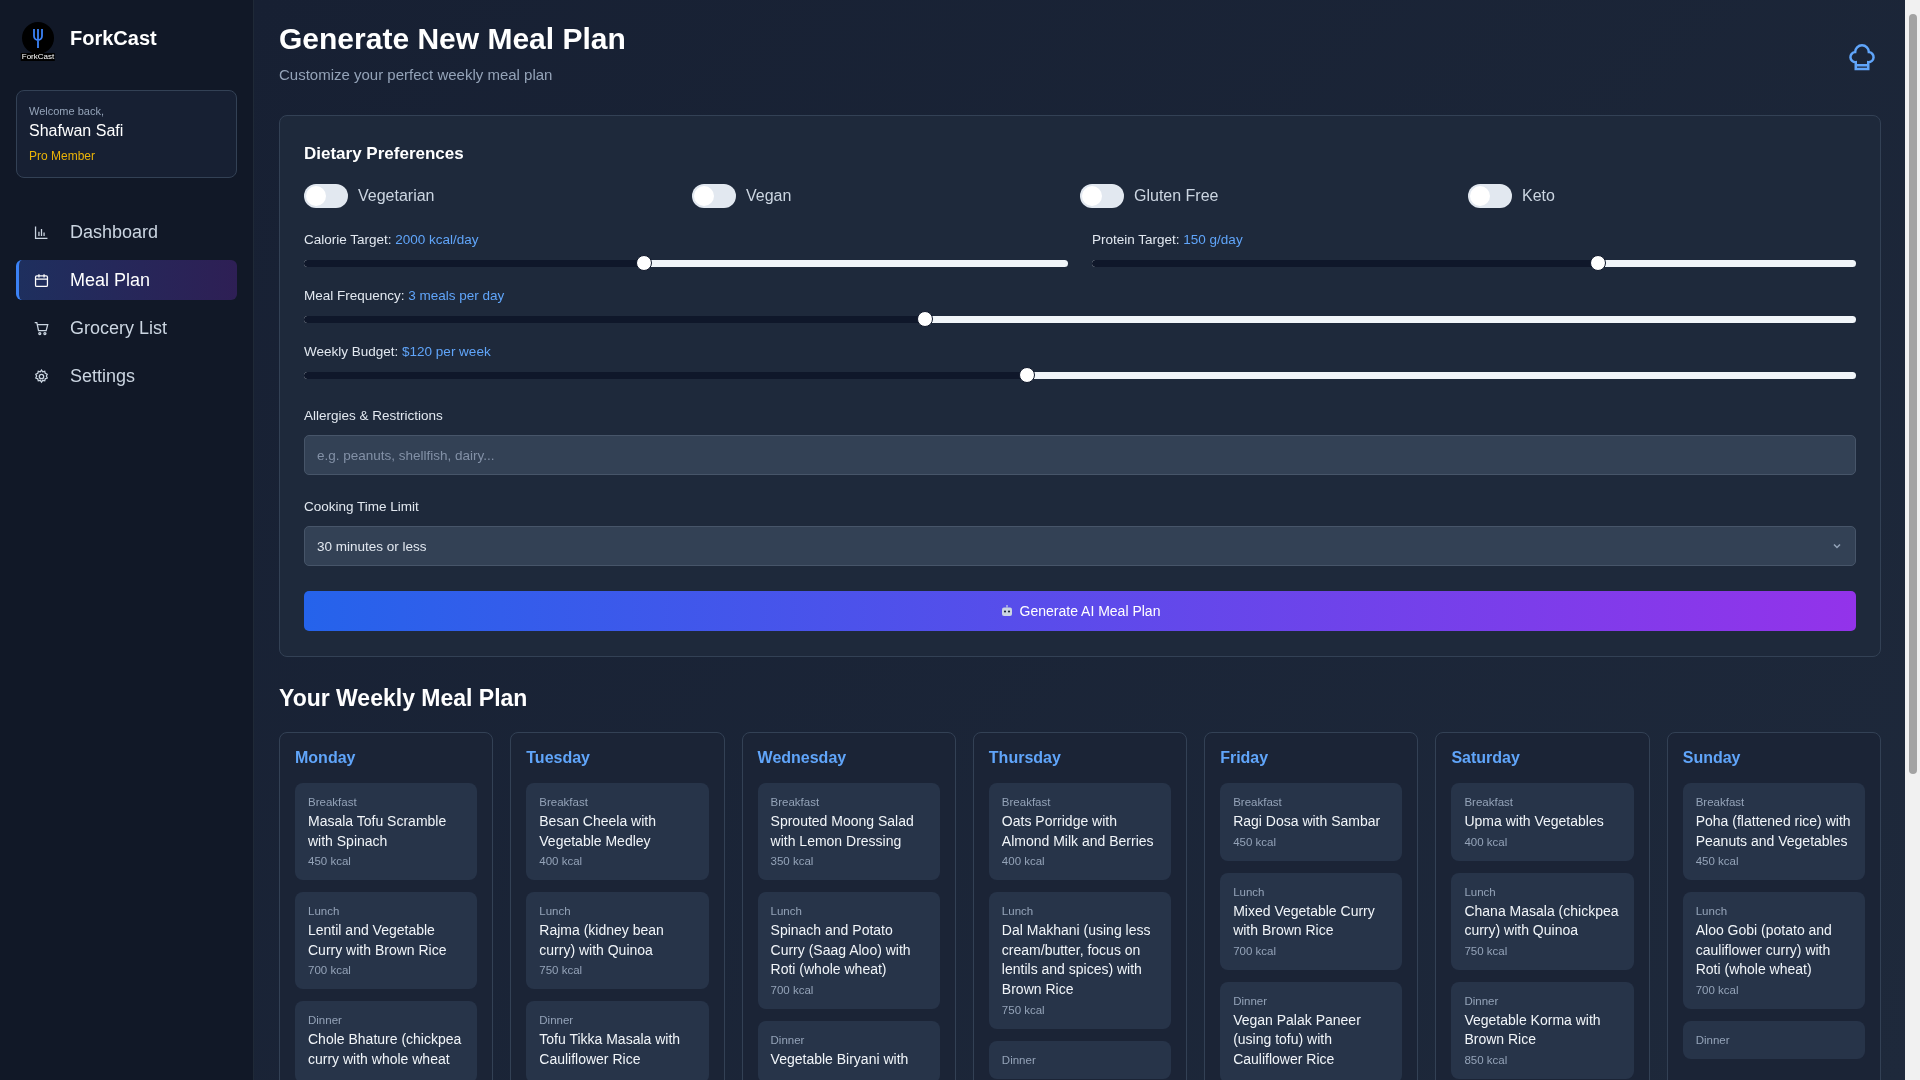  Describe the element at coordinates (610, 1049) in the screenshot. I see `meal-name: Tofu Tikka Masala with Cauliflower Rice` at that location.